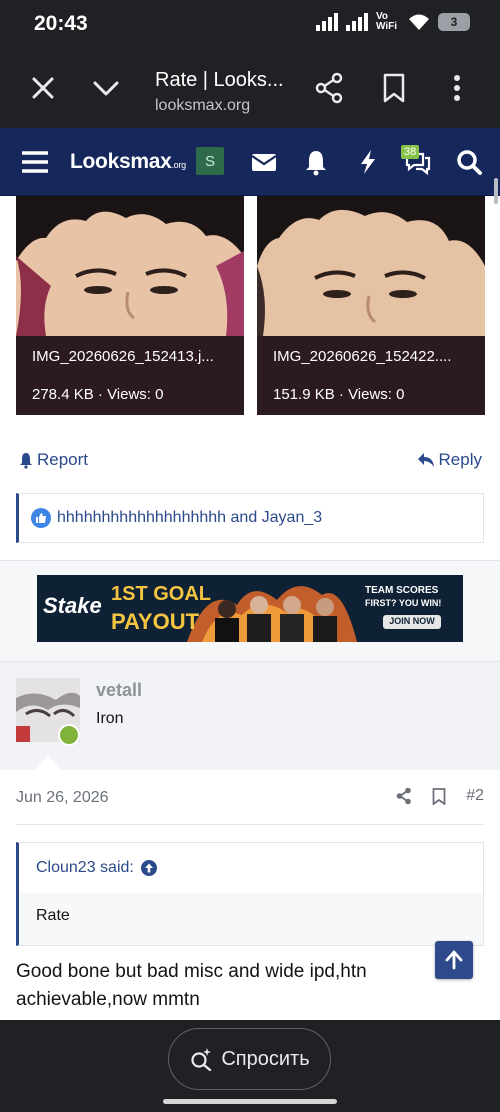 The image size is (500, 1112). What do you see at coordinates (250, 1101) in the screenshot?
I see `home-indicator` at bounding box center [250, 1101].